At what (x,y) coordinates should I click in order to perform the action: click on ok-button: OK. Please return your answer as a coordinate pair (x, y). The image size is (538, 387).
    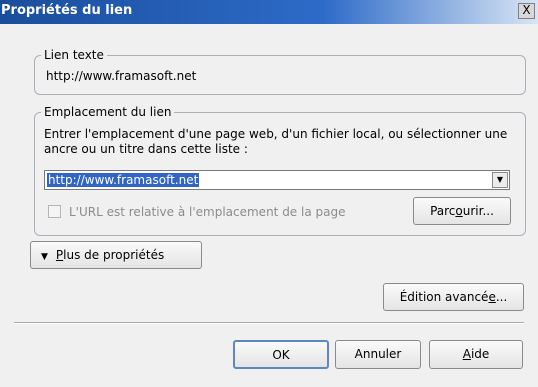
    Looking at the image, I should click on (281, 354).